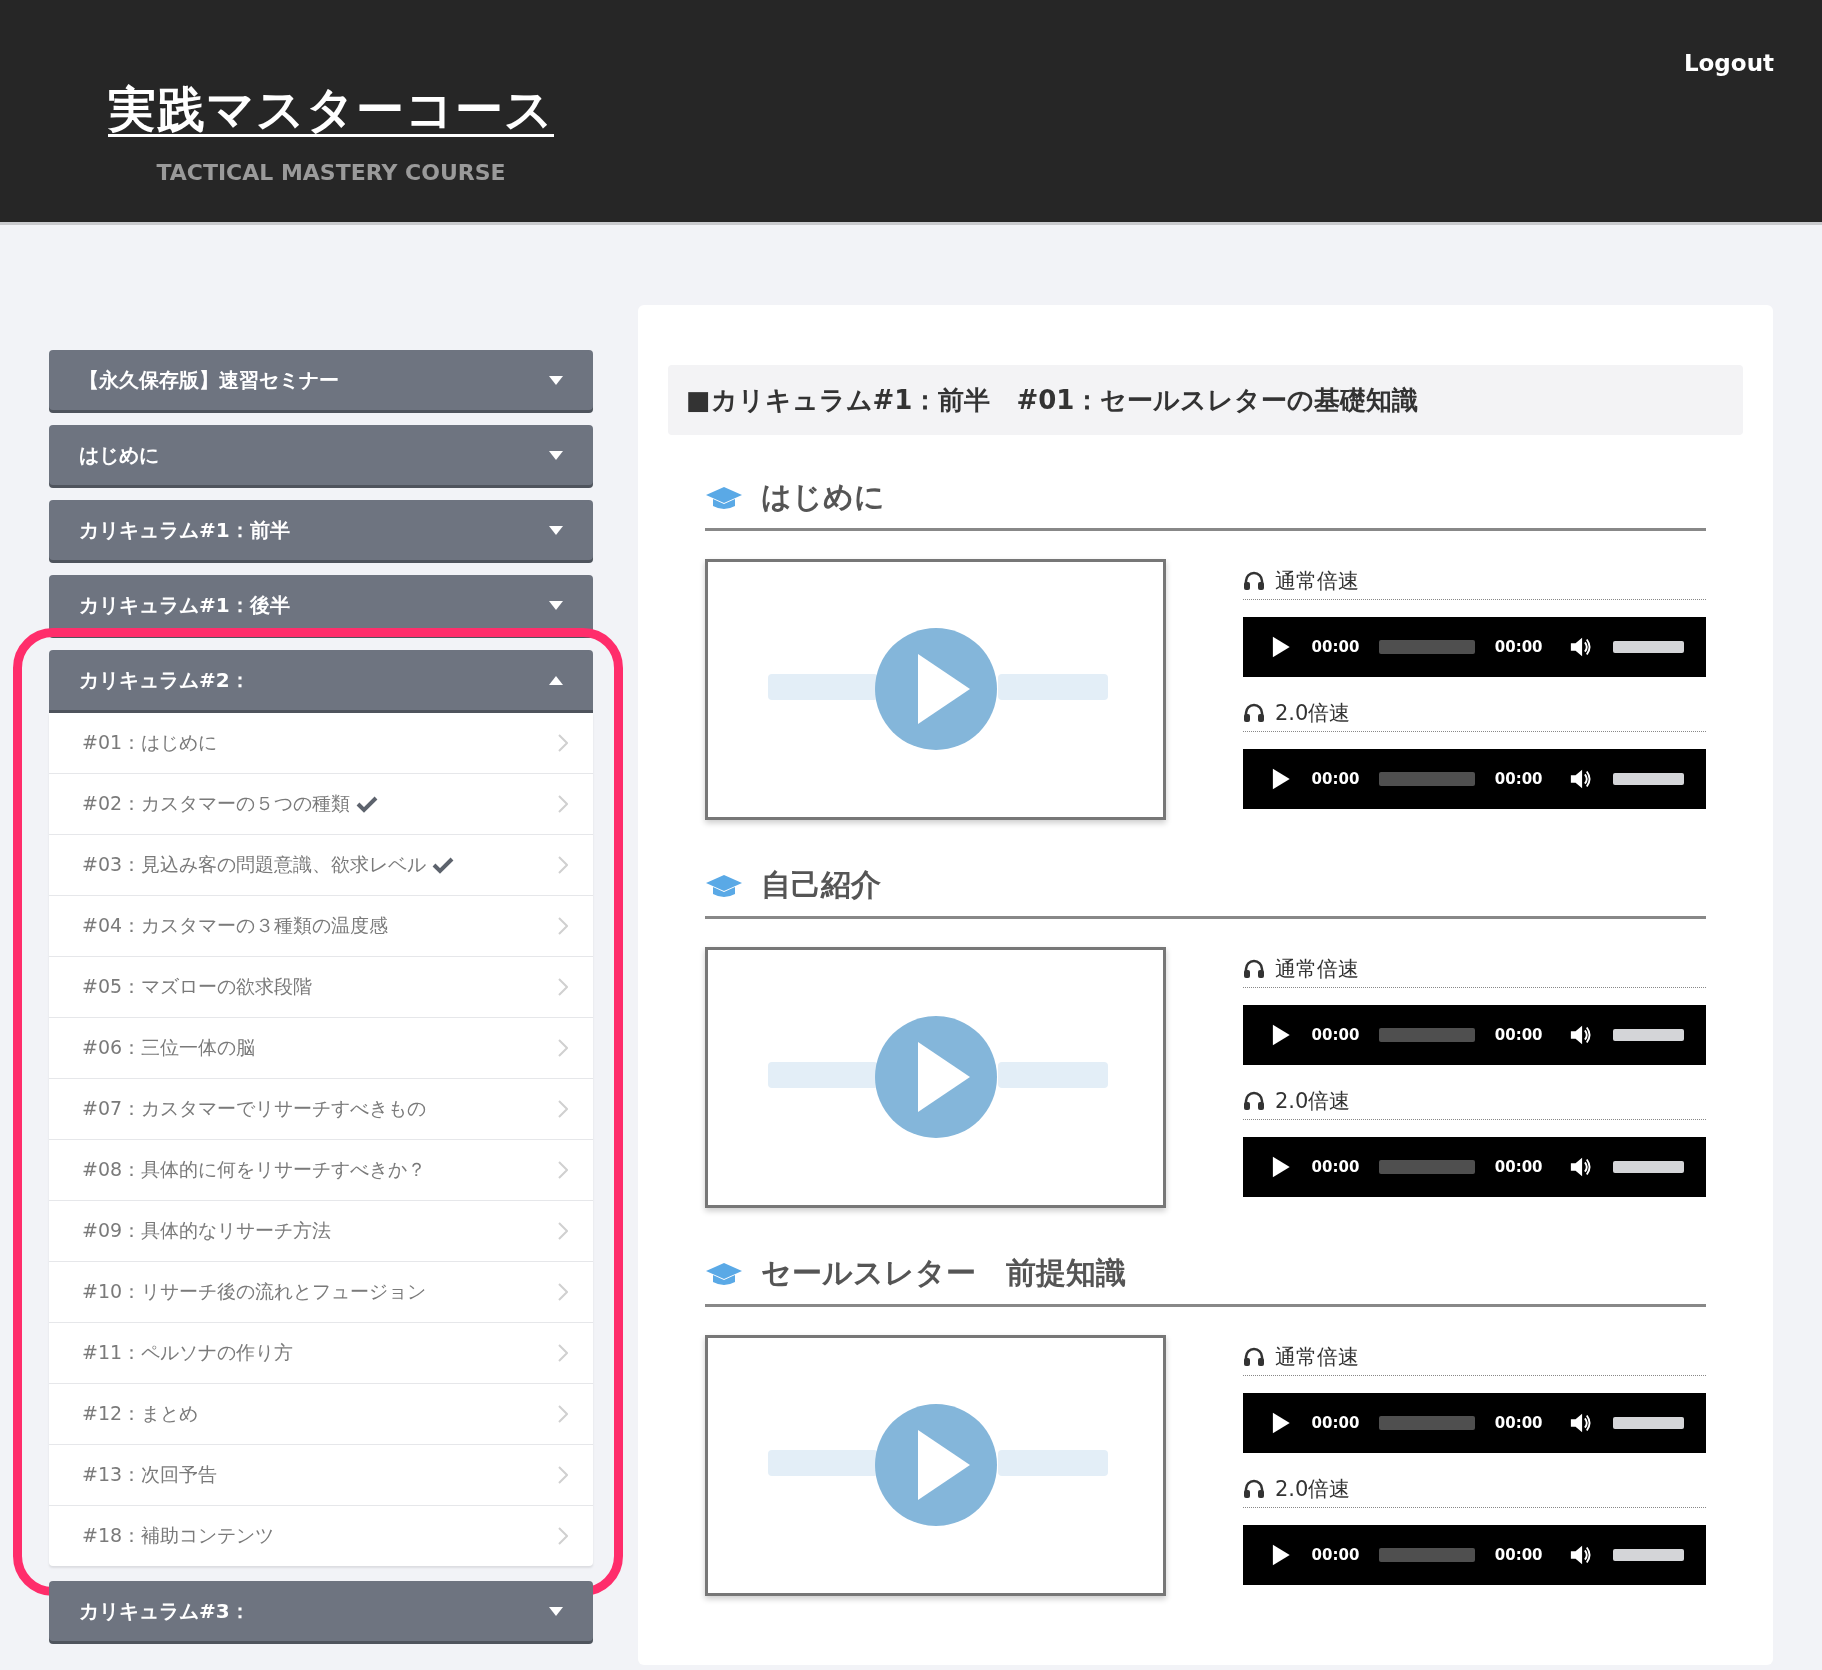  Describe the element at coordinates (321, 380) in the screenshot. I see `section-header: 【永久保存版】速習セミナー` at that location.